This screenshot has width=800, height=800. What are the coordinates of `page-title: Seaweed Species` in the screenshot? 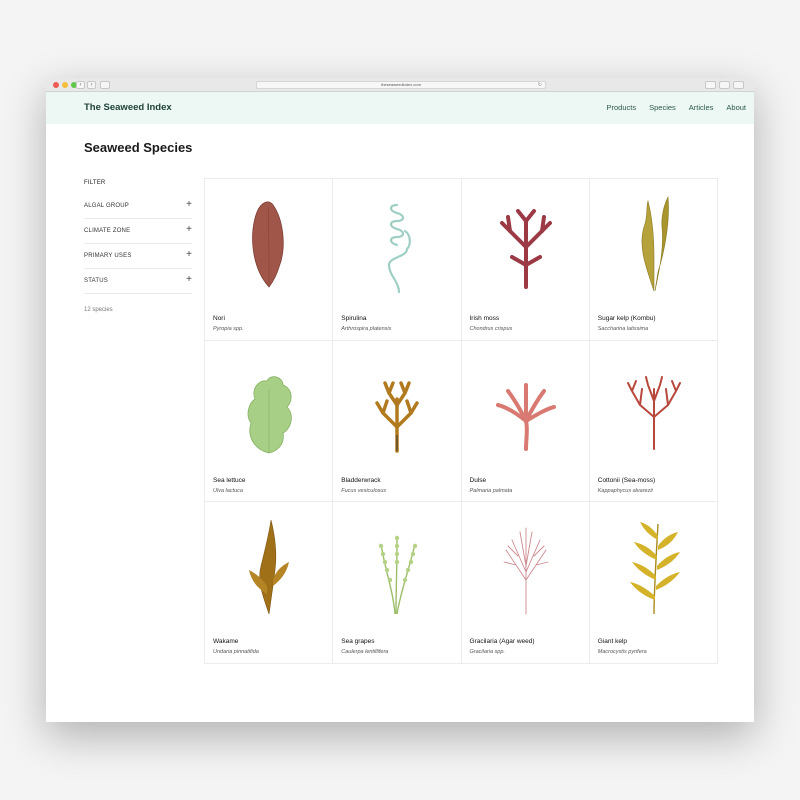 It's located at (138, 147).